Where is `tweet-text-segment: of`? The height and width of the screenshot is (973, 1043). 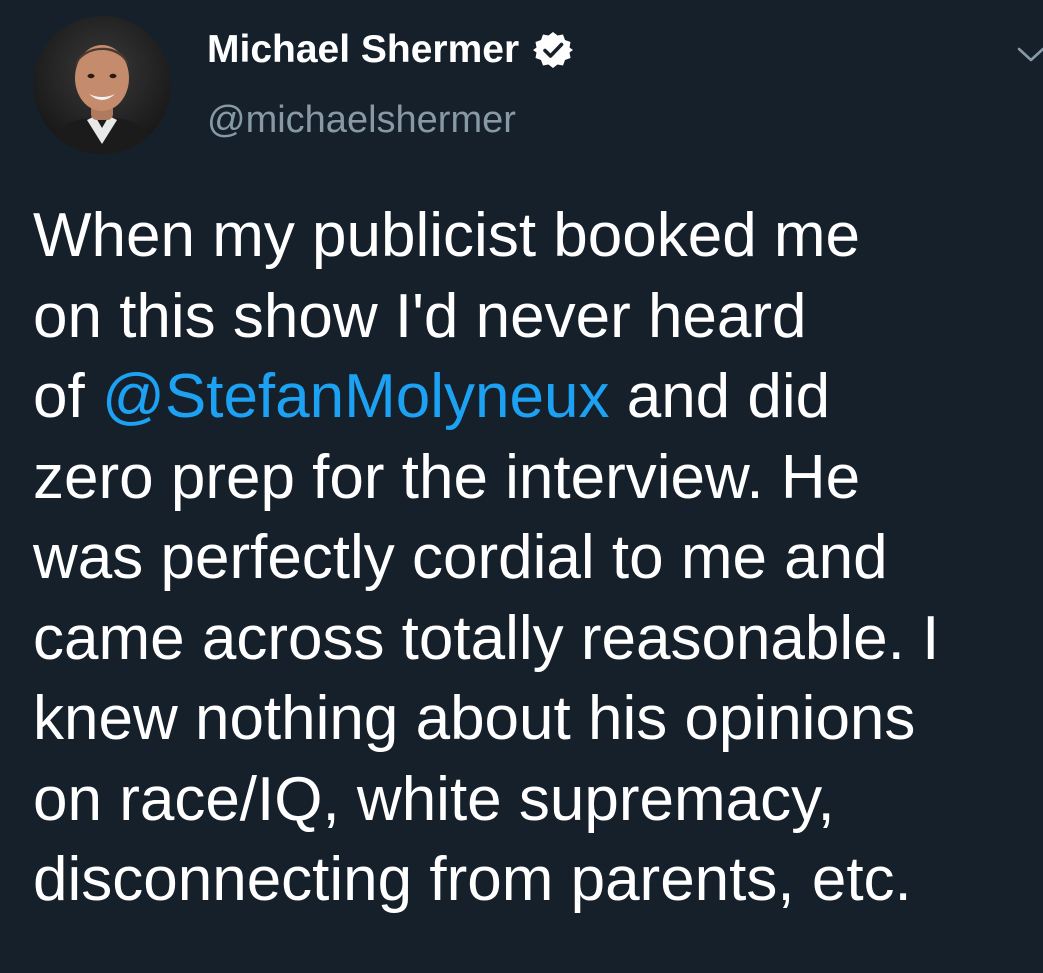 tweet-text-segment: of is located at coordinates (67, 396).